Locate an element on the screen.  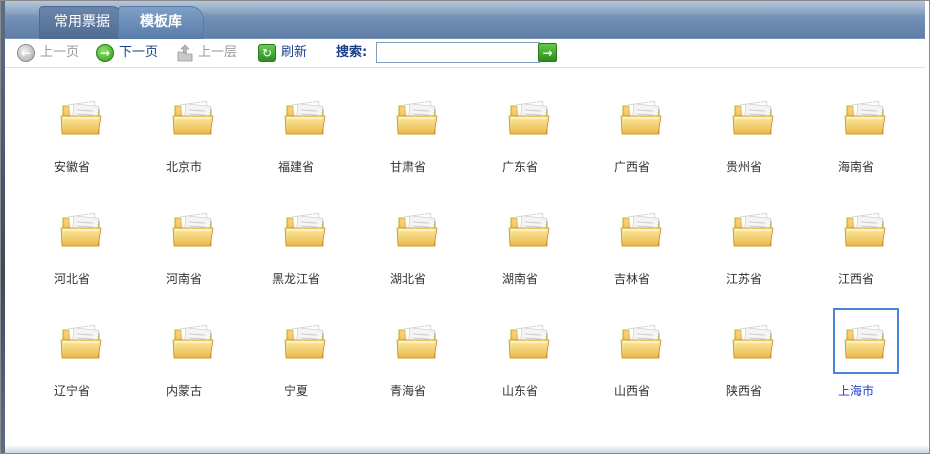
search-go-button: → is located at coordinates (547, 52).